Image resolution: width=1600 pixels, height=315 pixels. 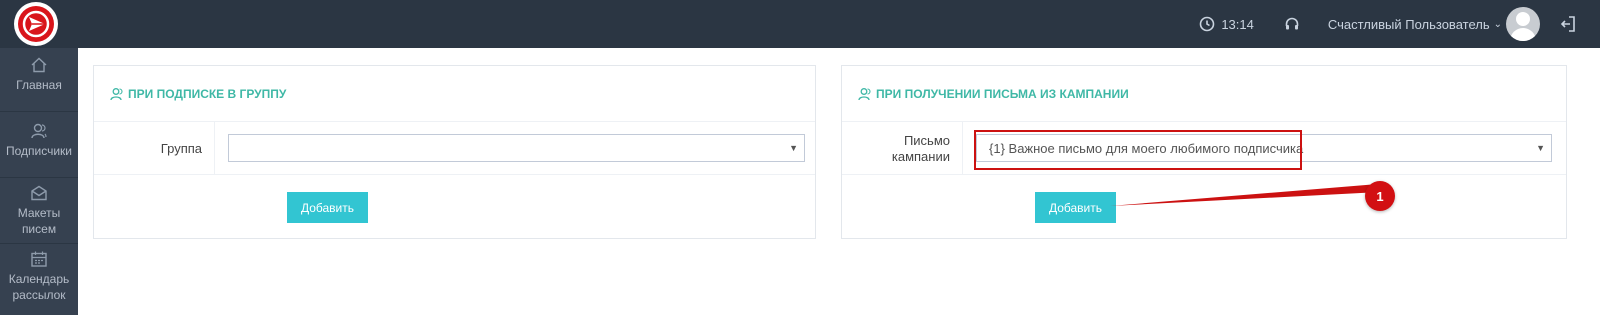 I want to click on avatar-body, so click(x=1523, y=34).